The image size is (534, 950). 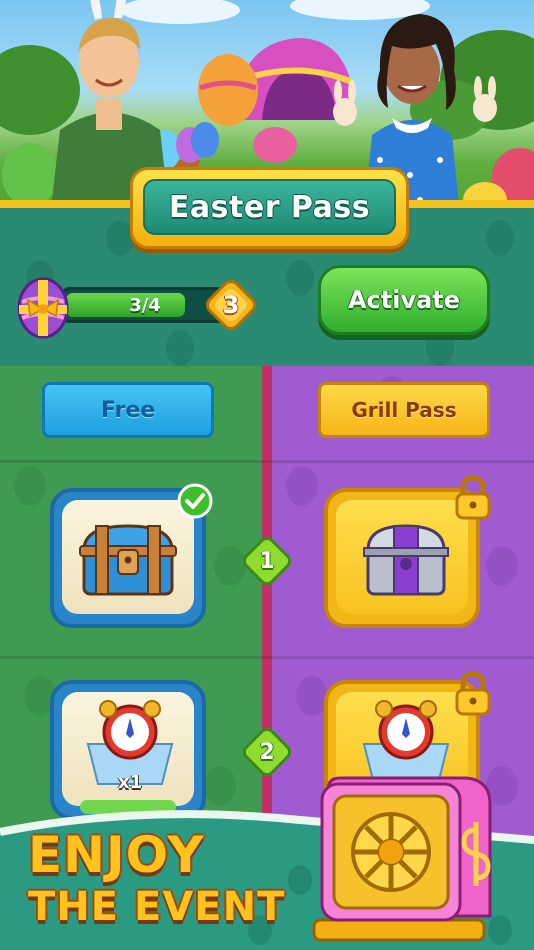 I want to click on grill-pass-header: Grill Pass, so click(x=404, y=410).